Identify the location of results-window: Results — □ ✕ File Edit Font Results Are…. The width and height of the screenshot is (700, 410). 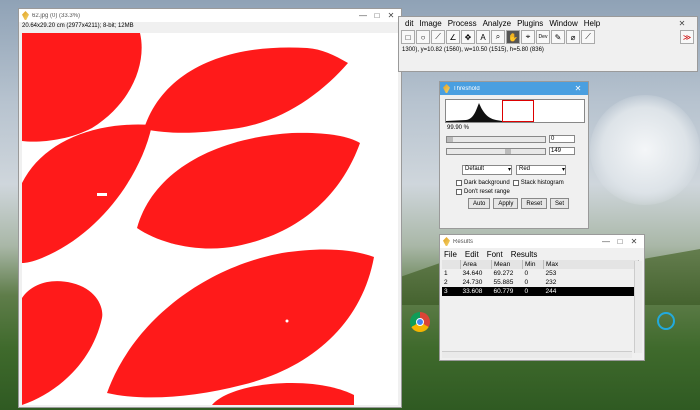
(542, 297).